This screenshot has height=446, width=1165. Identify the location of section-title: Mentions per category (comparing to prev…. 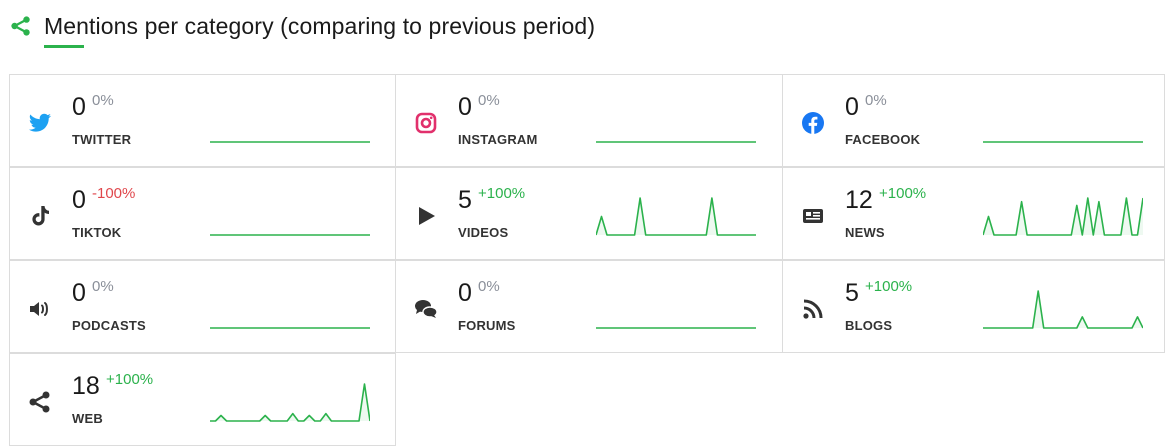
(320, 25).